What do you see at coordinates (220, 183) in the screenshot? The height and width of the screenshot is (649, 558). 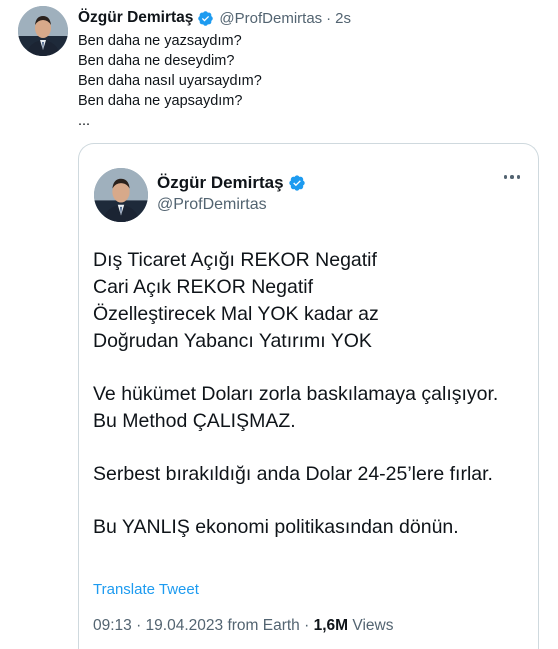 I see `quoted-author-name: Özgür Demirtaş` at bounding box center [220, 183].